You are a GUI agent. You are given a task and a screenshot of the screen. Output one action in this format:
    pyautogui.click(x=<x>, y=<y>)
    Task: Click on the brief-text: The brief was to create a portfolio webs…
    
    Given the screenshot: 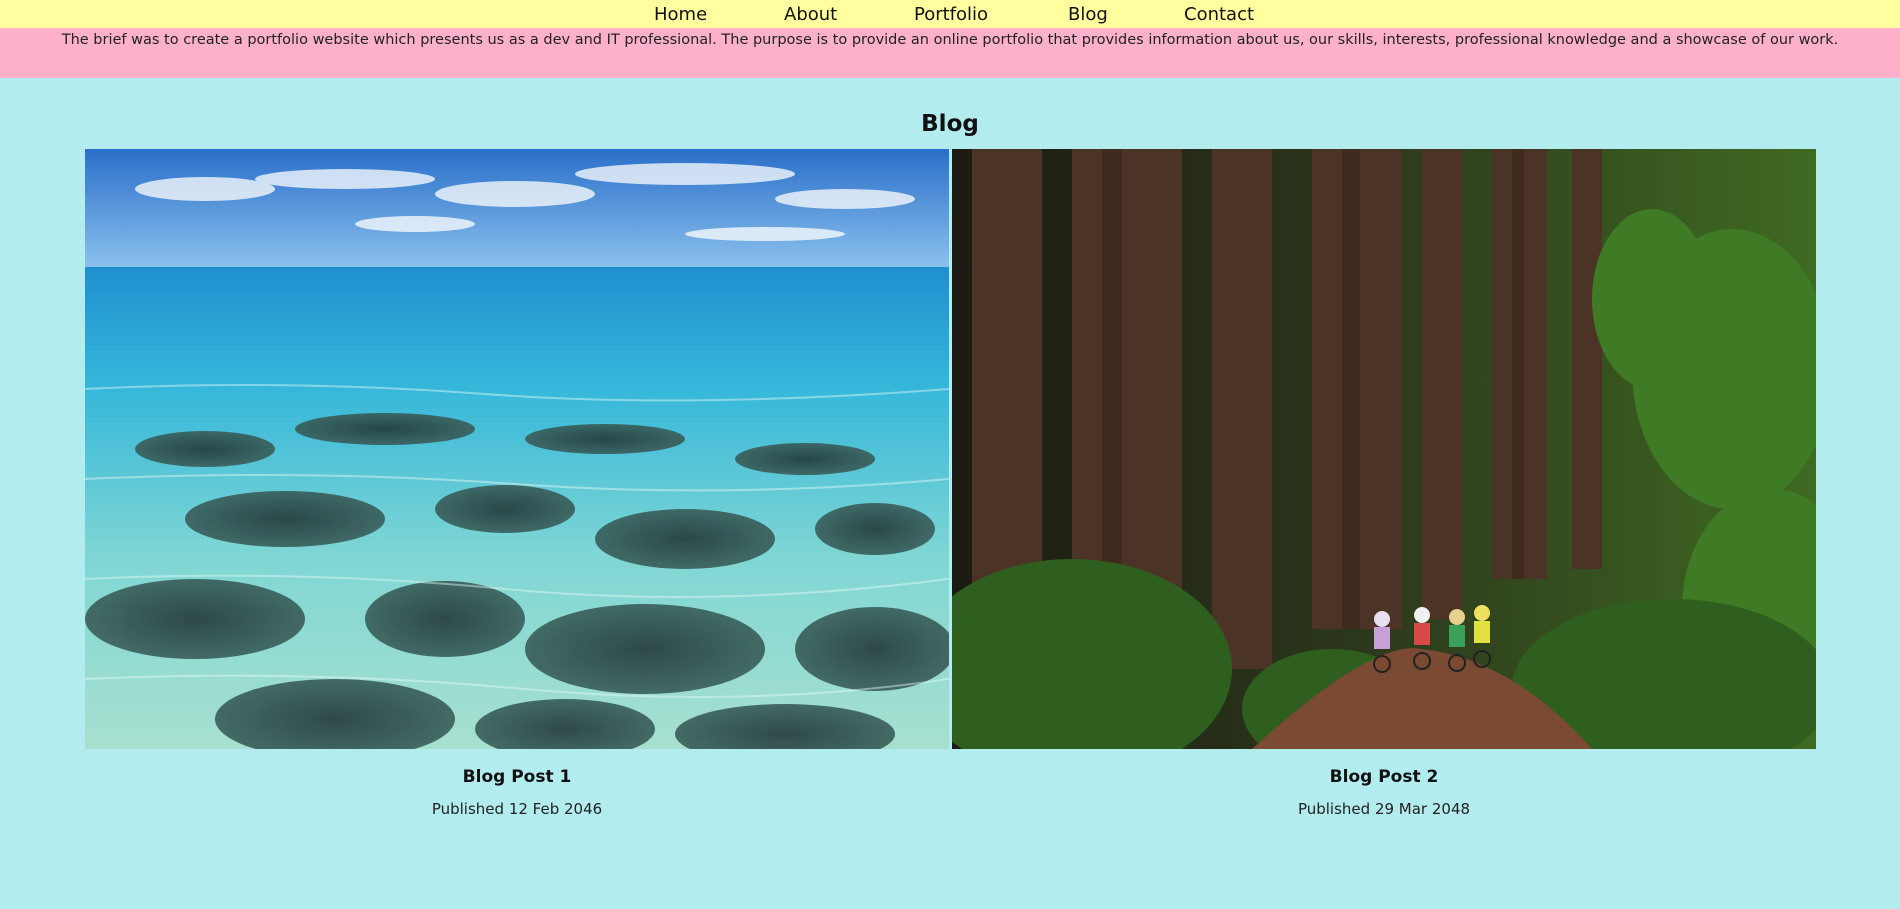 What is the action you would take?
    pyautogui.click(x=950, y=40)
    